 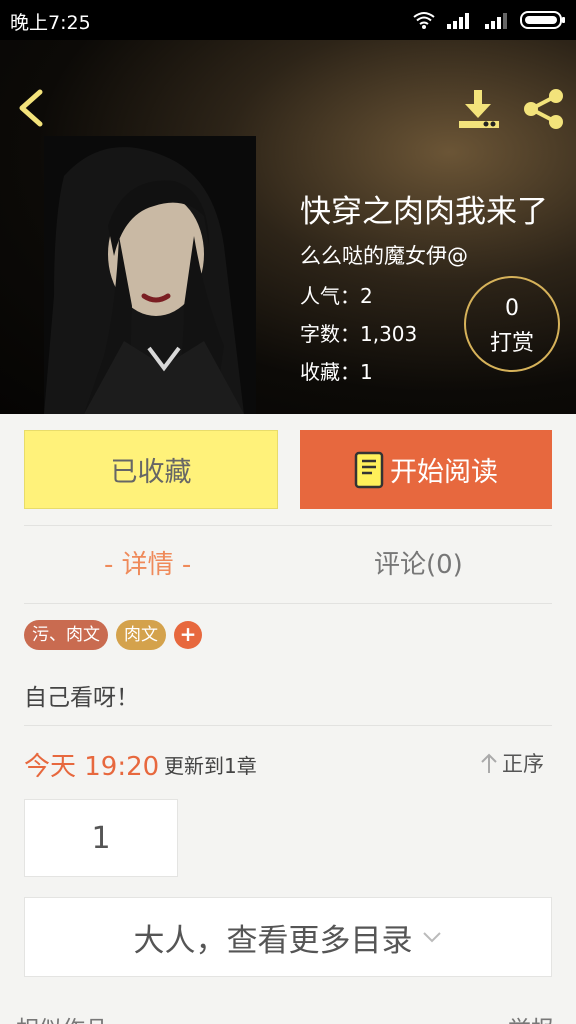 I want to click on start-reading-button: 开始阅读, so click(x=426, y=469).